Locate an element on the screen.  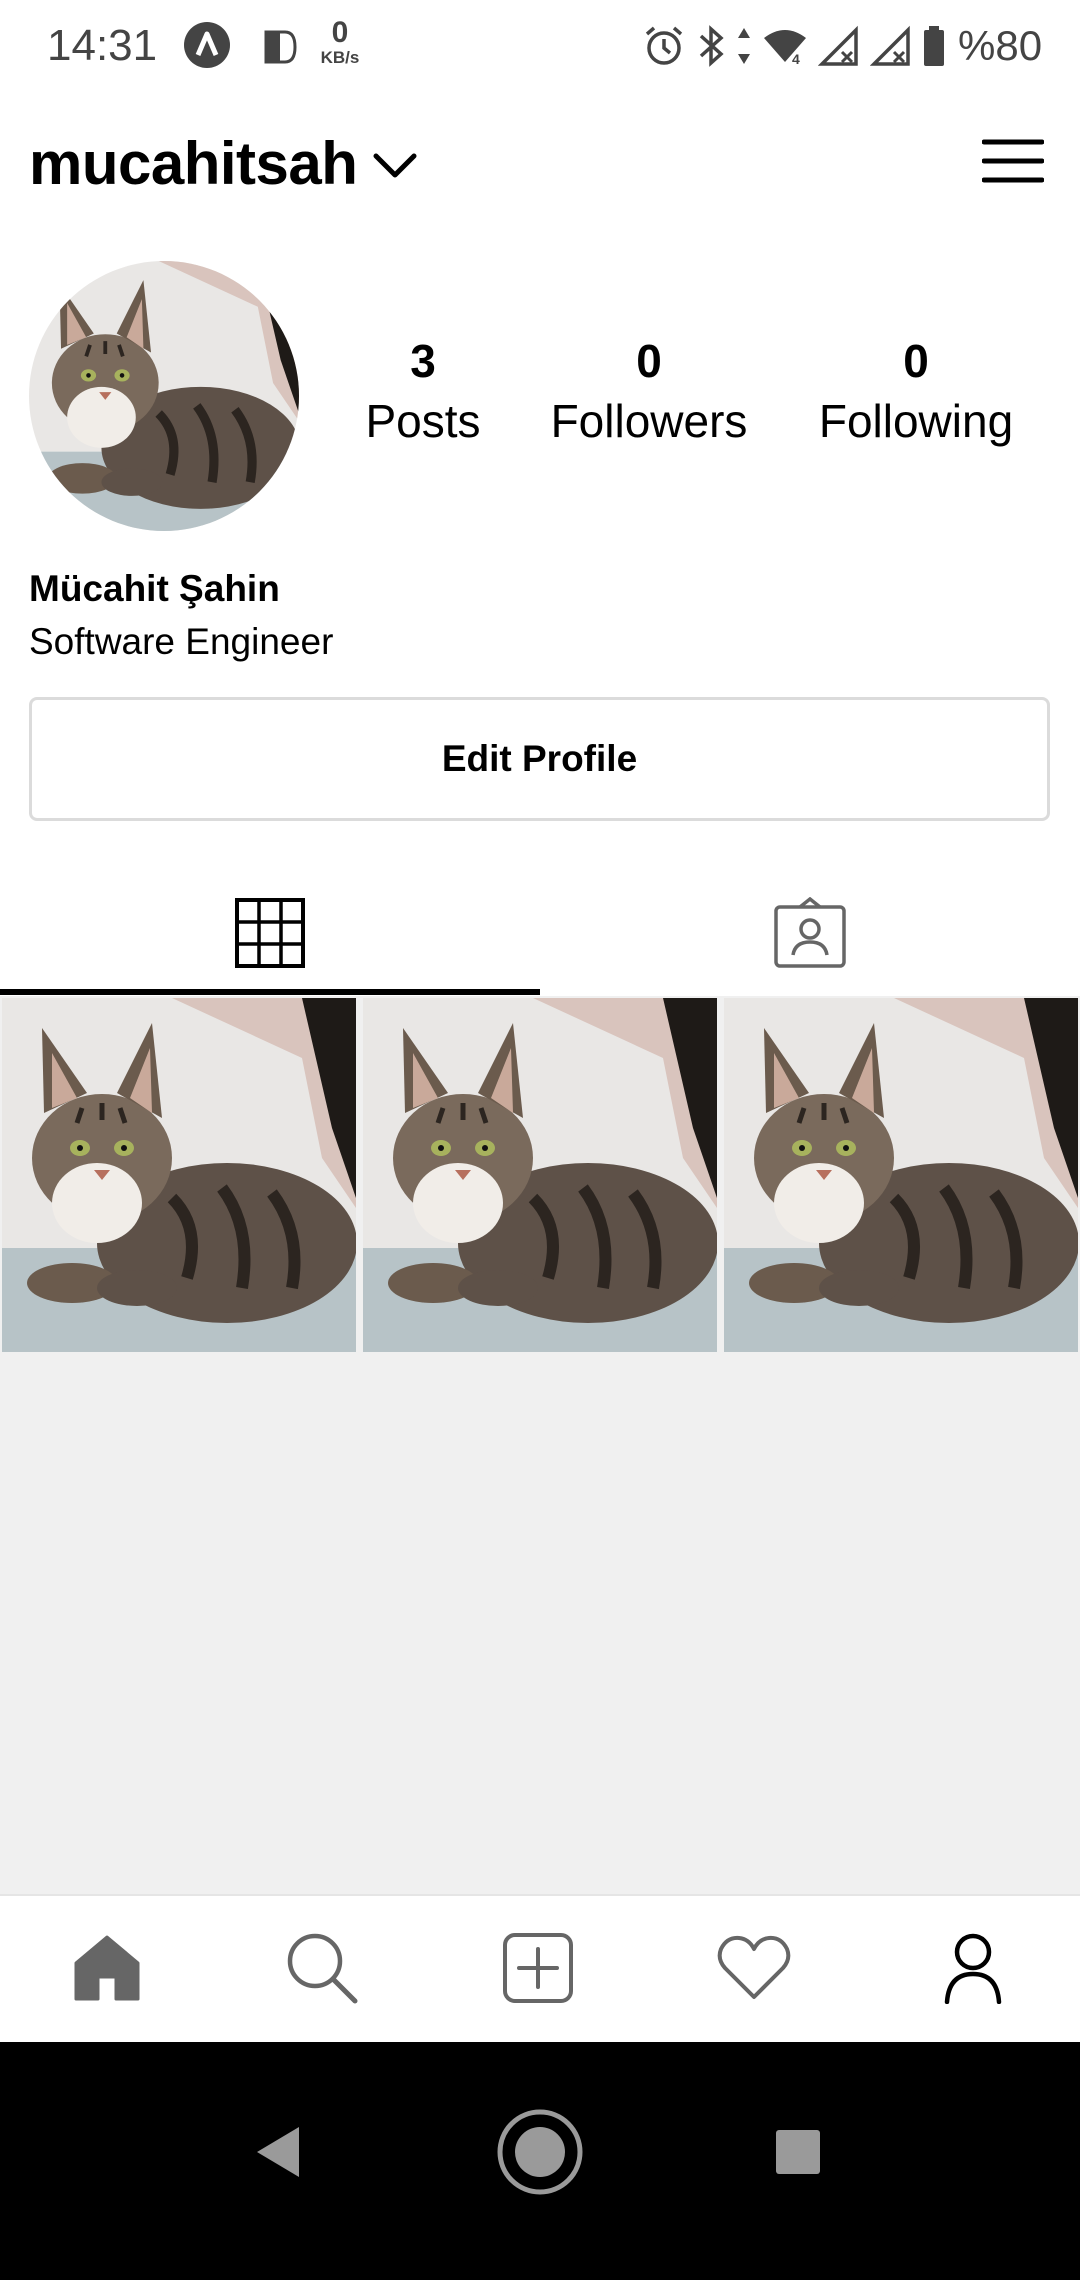
home-icon is located at coordinates (107, 1968).